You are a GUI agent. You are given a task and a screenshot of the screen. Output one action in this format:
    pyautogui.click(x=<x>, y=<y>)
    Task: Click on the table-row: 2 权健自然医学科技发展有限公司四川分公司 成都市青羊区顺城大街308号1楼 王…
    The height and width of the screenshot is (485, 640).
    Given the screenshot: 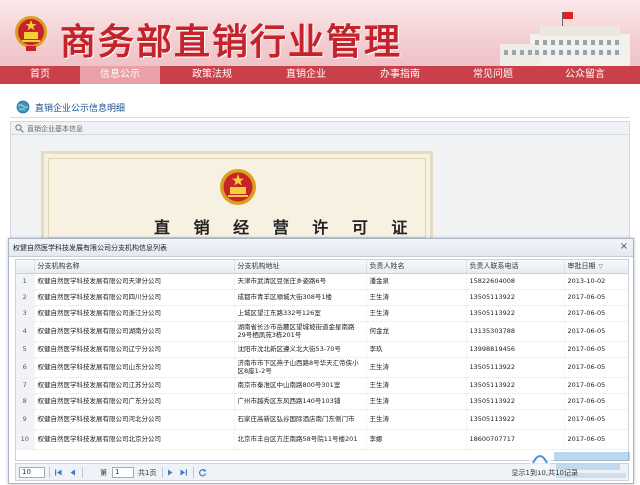 What is the action you would take?
    pyautogui.click(x=322, y=297)
    